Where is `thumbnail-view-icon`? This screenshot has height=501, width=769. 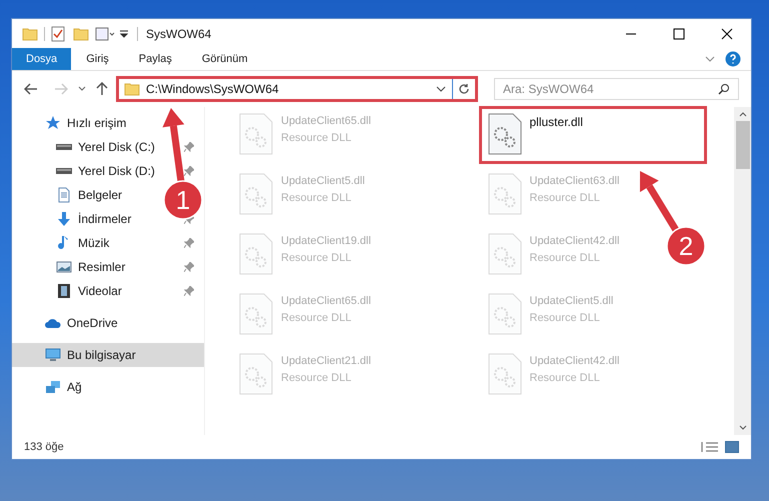 thumbnail-view-icon is located at coordinates (732, 447).